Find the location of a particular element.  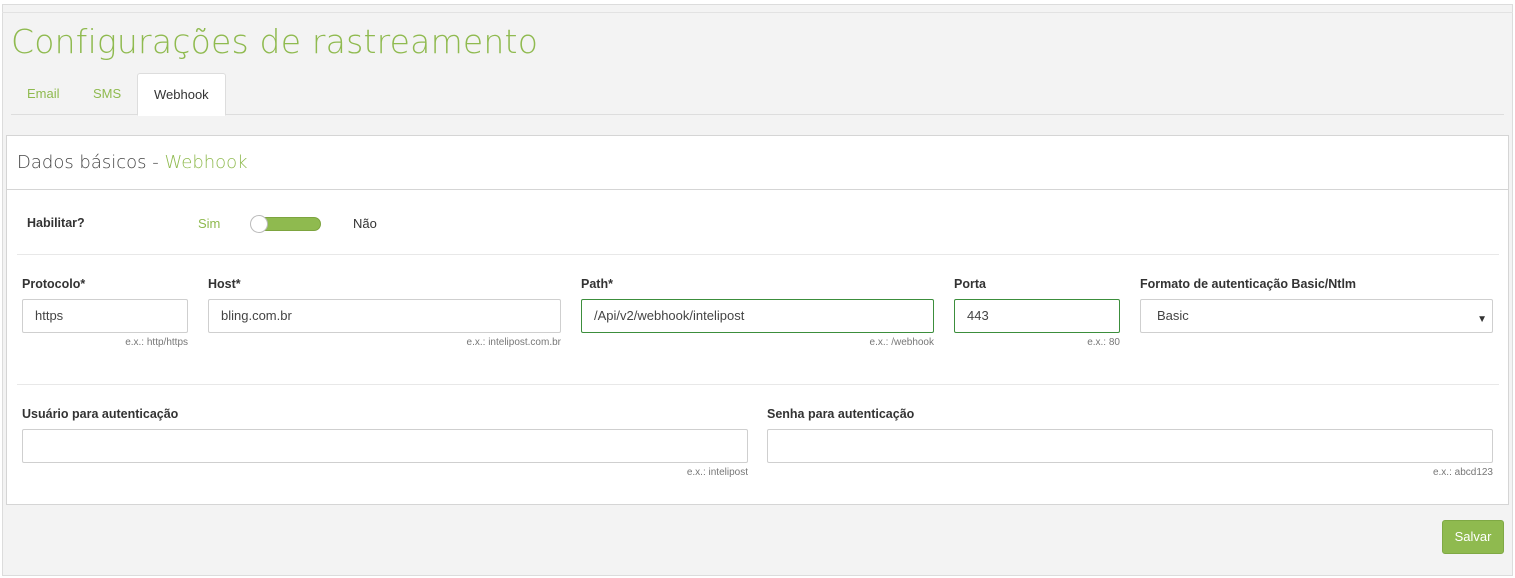

host-label: Host* is located at coordinates (224, 284).